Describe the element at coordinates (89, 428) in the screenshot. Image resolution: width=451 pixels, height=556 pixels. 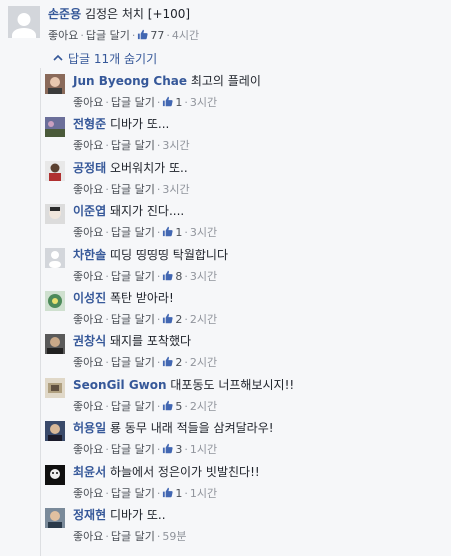
I see `reply-author: 허용일` at that location.